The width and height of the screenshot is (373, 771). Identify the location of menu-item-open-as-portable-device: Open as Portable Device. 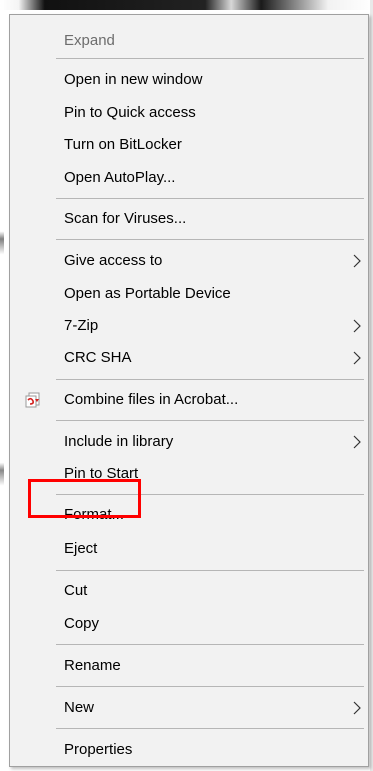
(189, 294).